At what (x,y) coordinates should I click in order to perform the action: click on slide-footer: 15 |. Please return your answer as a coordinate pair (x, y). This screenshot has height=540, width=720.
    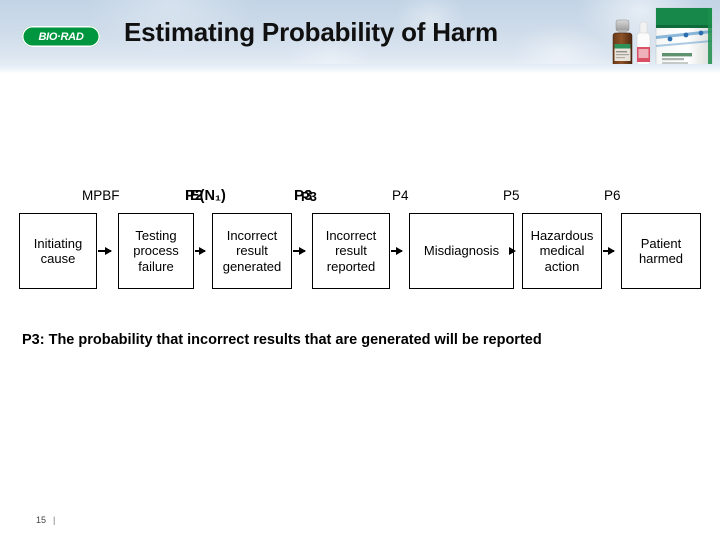
    Looking at the image, I should click on (45, 520).